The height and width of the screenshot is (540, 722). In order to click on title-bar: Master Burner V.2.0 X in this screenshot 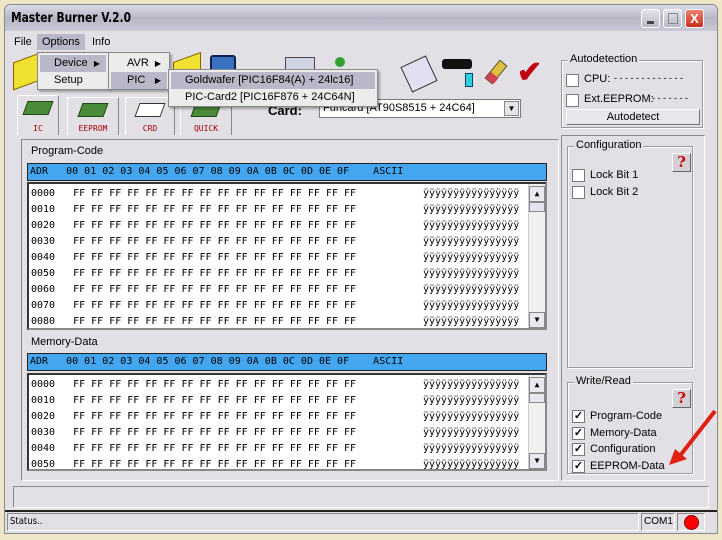, I will do `click(361, 18)`.